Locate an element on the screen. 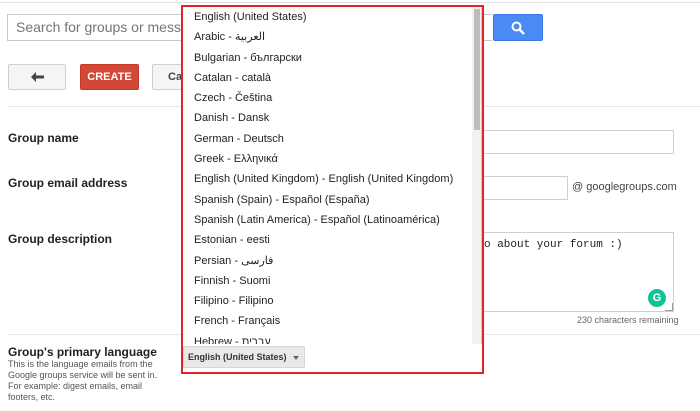 The image size is (700, 411). back-button is located at coordinates (37, 77).